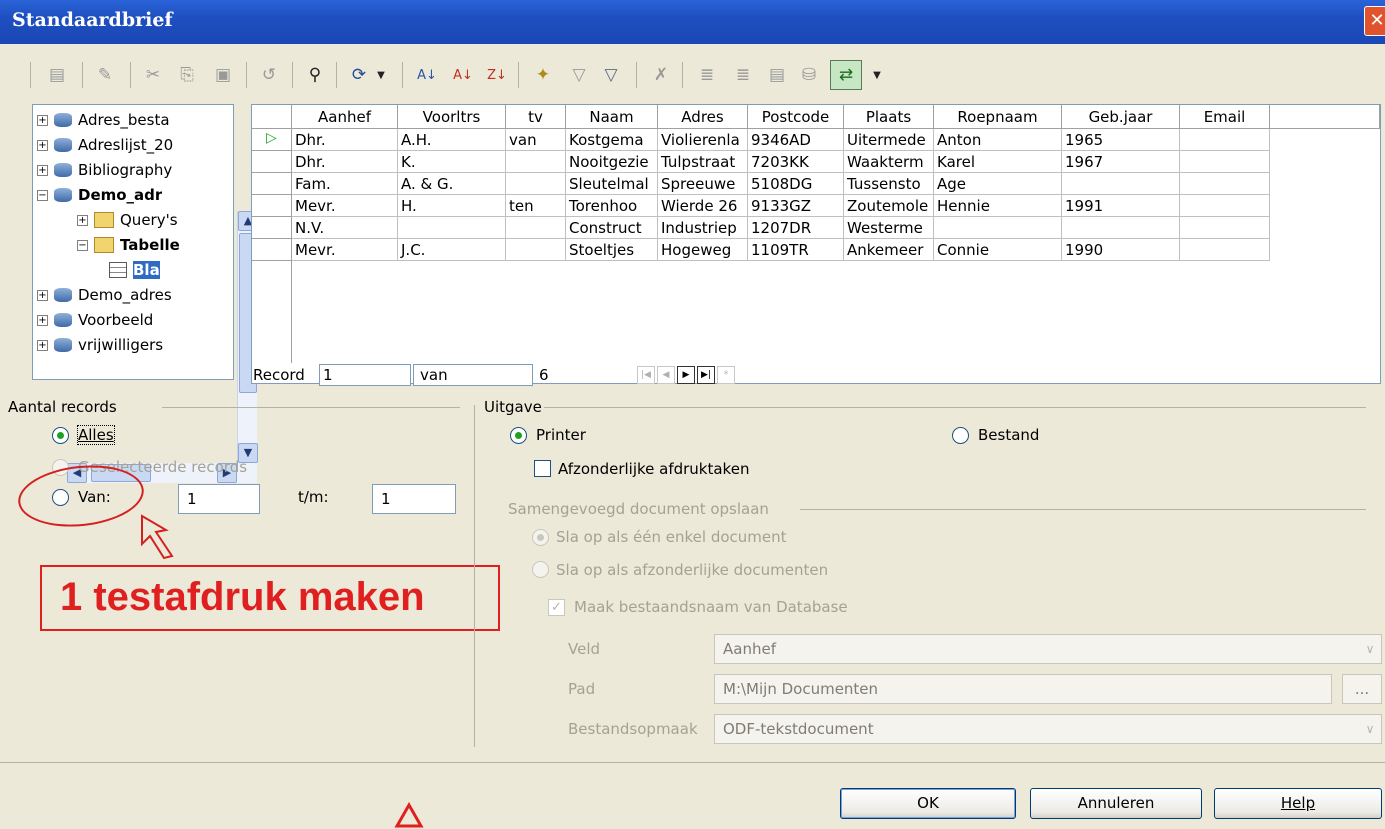  I want to click on table-cell: 1967, so click(1121, 162).